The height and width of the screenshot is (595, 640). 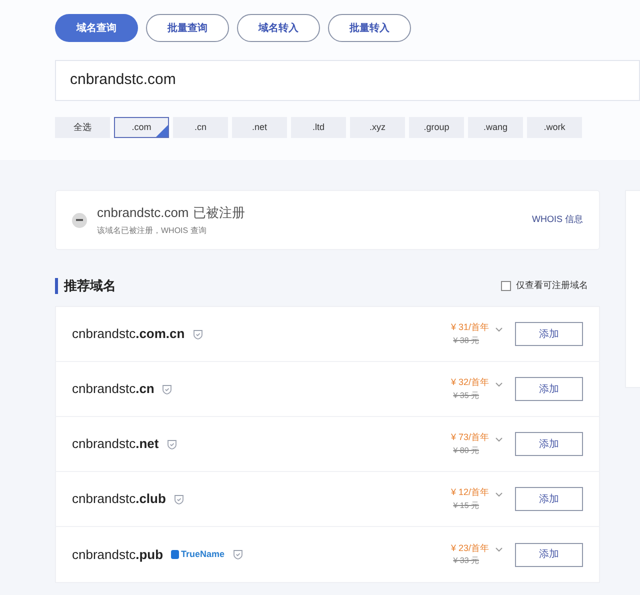 What do you see at coordinates (436, 127) in the screenshot?
I see `tld-option: .group` at bounding box center [436, 127].